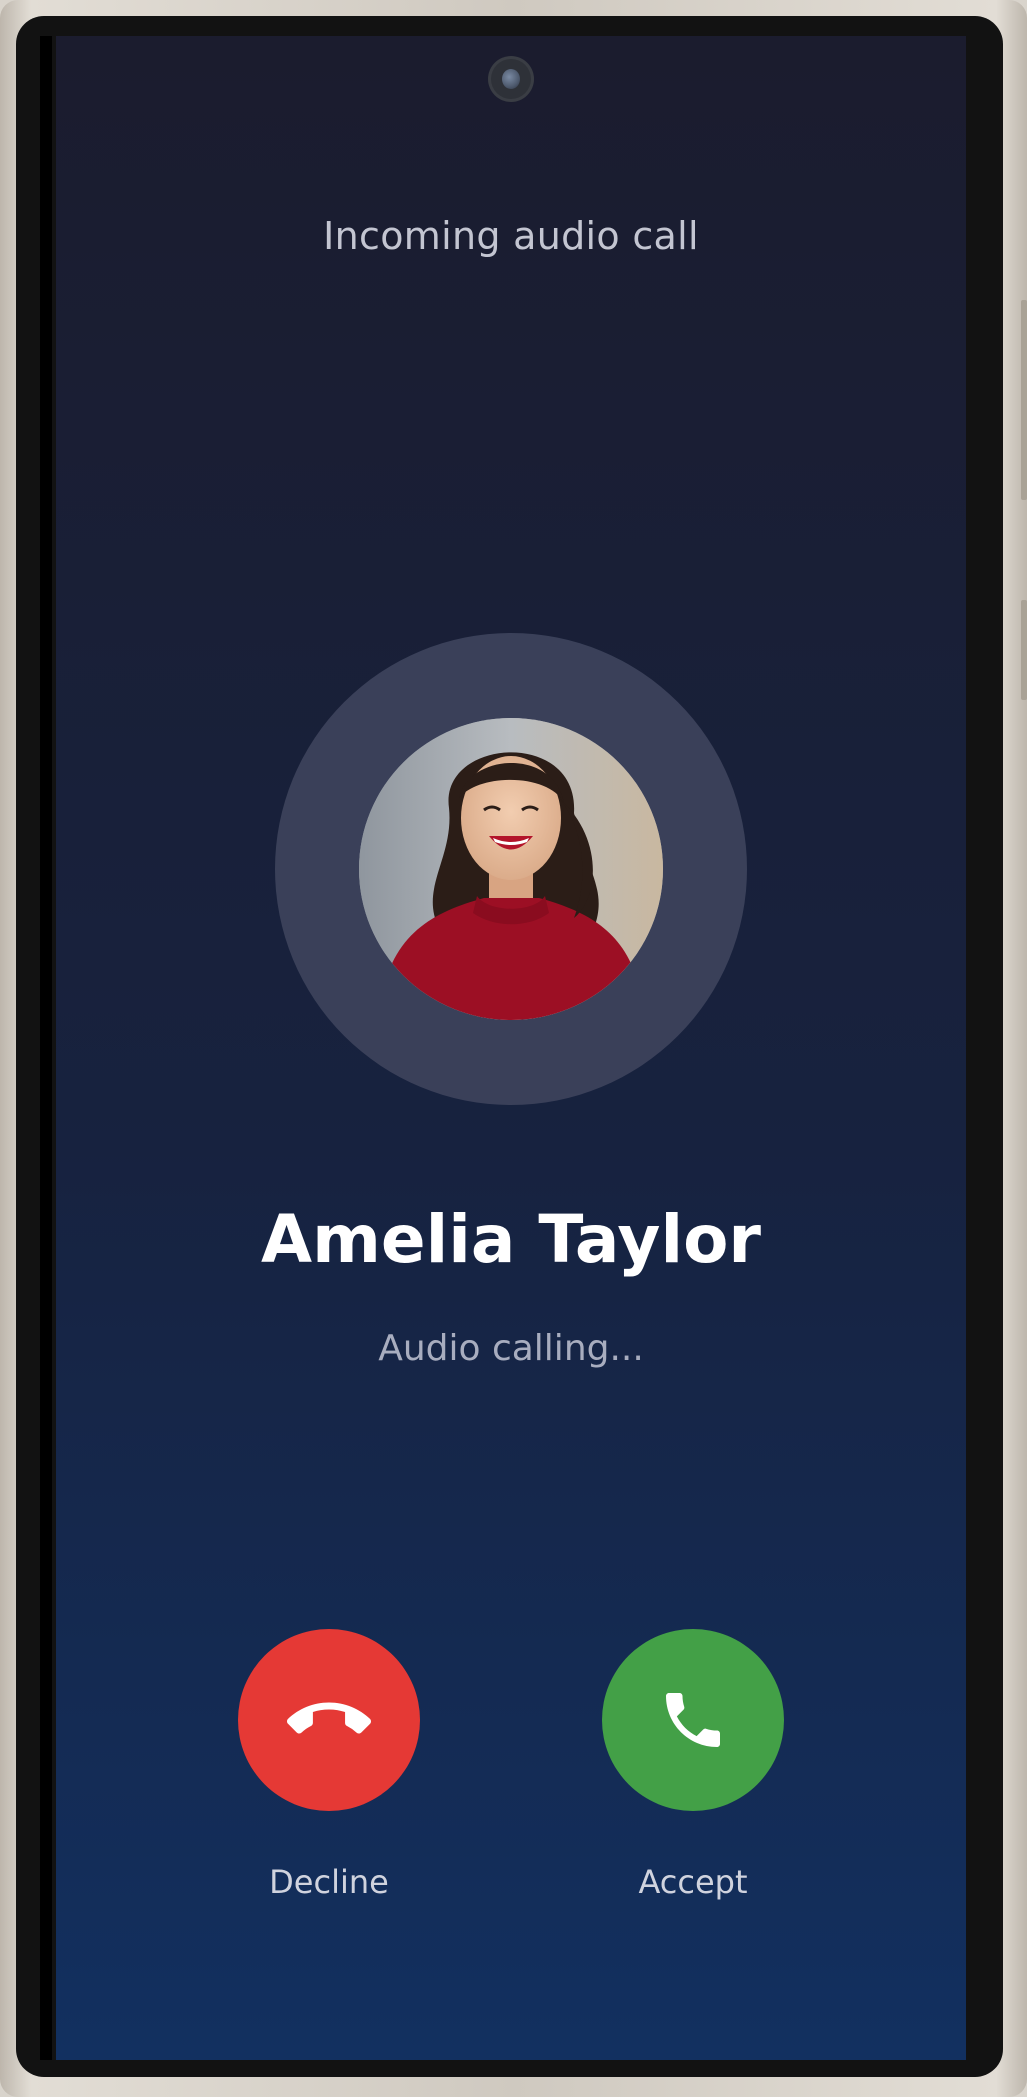 This screenshot has height=2097, width=1027. I want to click on front-camera, so click(511, 79).